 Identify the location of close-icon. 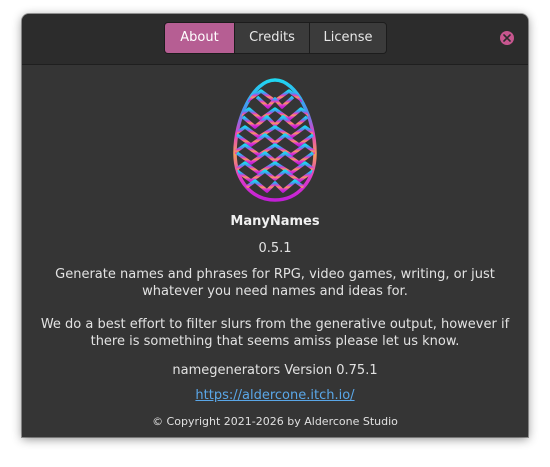
(507, 38).